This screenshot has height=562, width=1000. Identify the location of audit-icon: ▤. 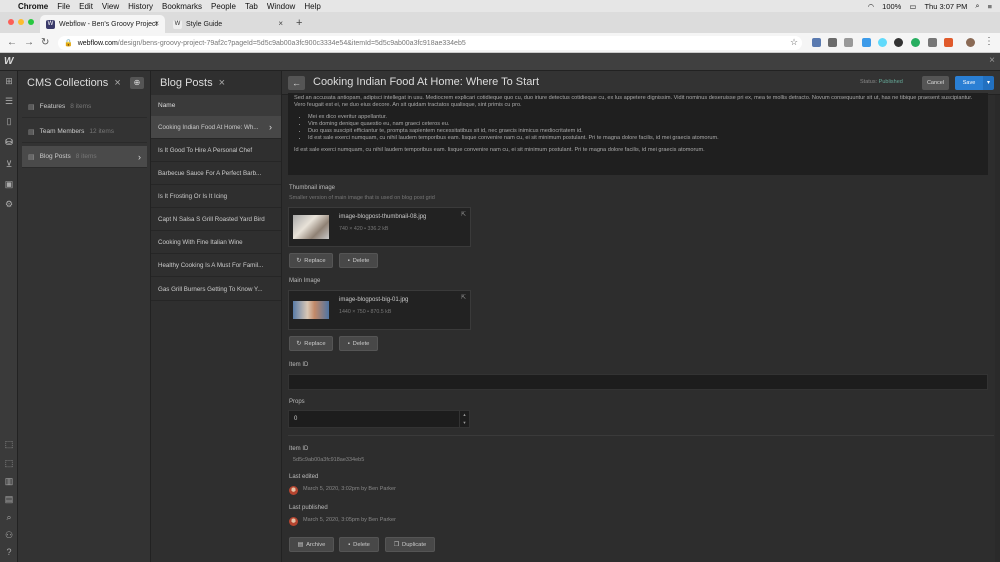
(9, 499).